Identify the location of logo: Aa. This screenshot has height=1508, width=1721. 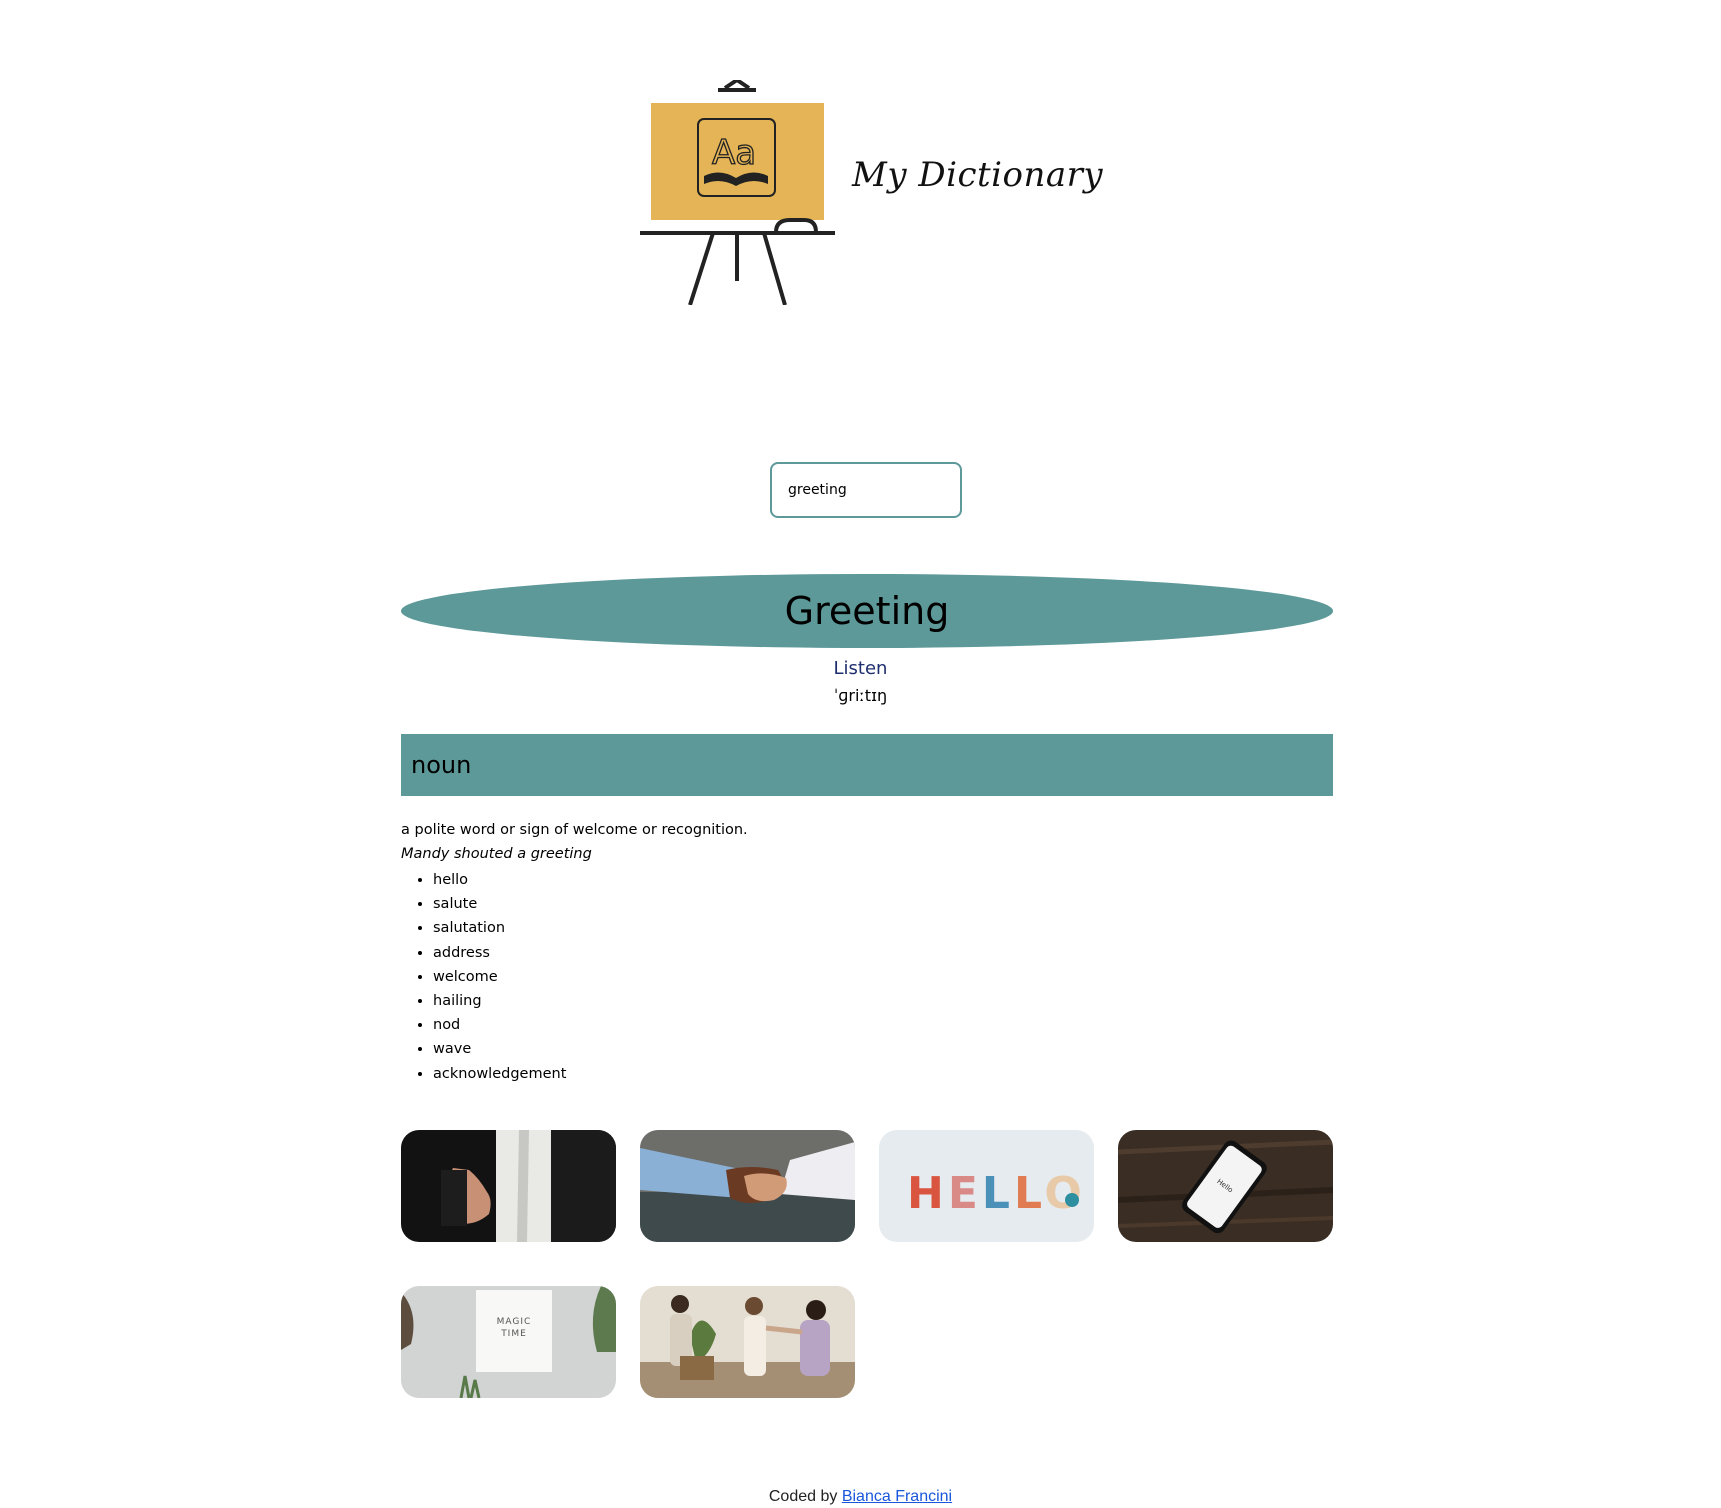
(737, 191).